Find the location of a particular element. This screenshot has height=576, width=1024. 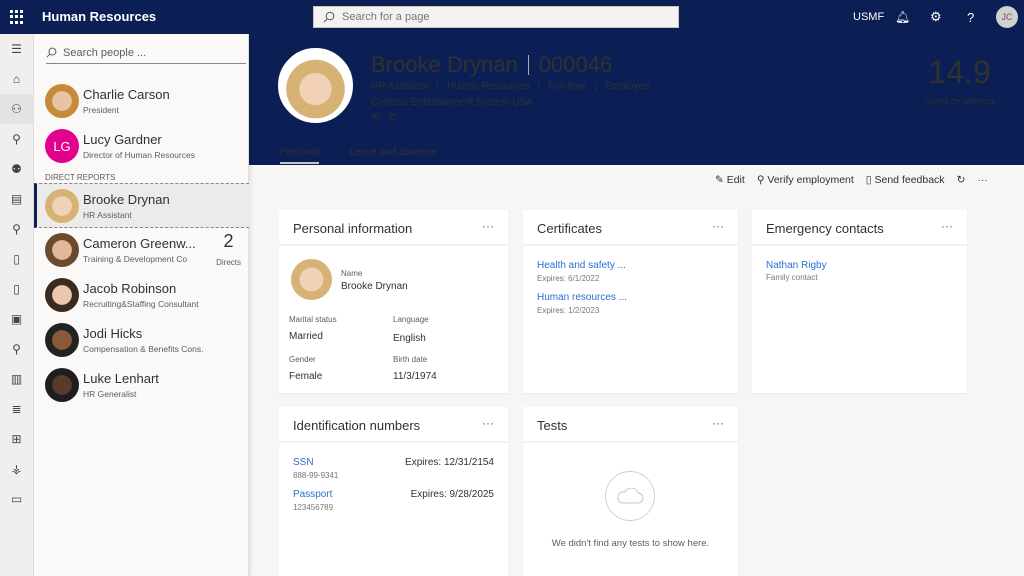

person-list-icon: ⚲ is located at coordinates (16, 349).